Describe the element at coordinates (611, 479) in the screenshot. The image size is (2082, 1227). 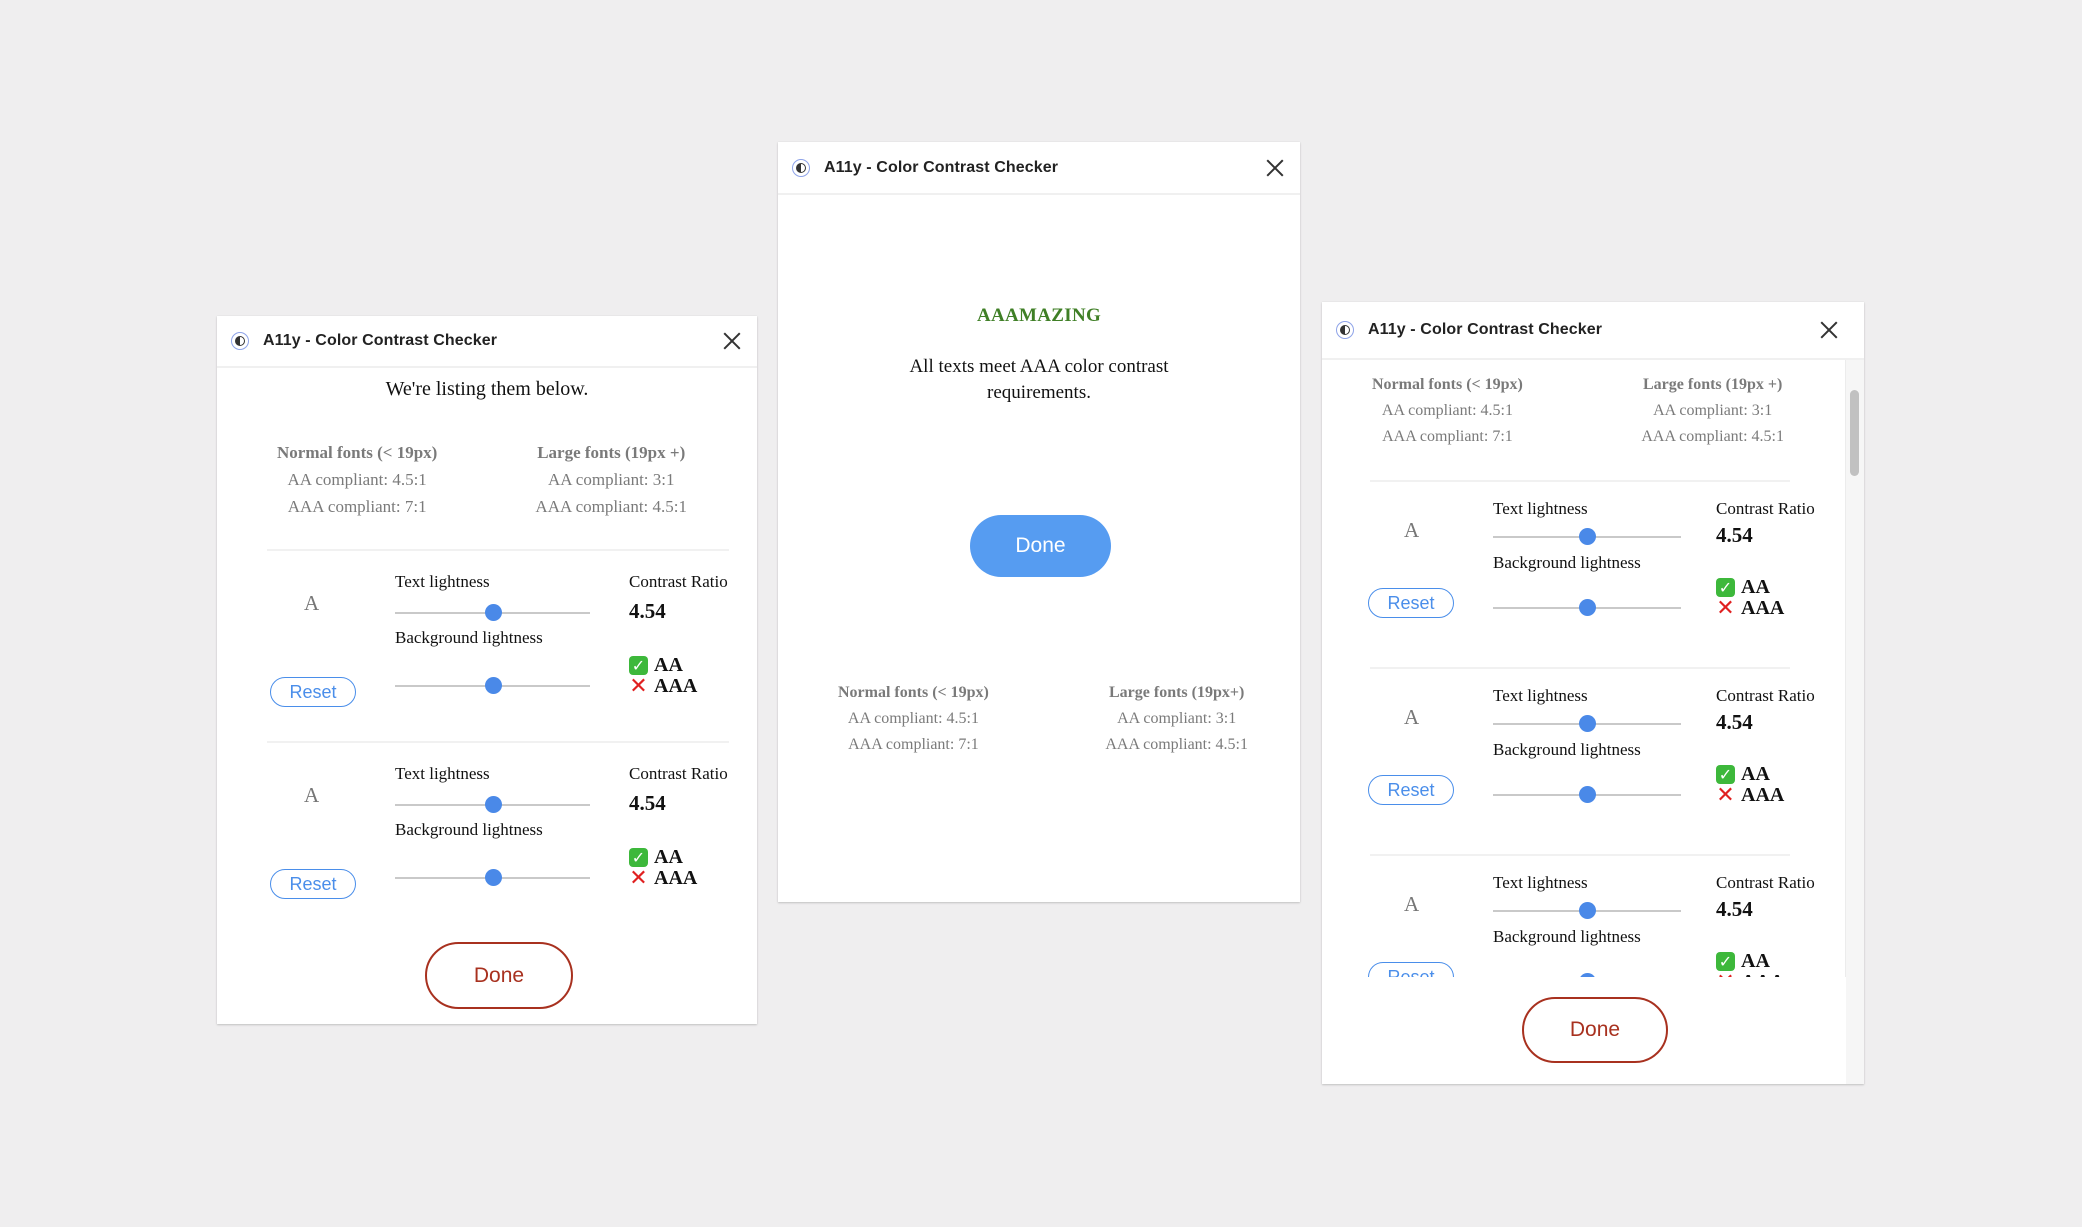
I see `legend-aa: AA compliant: 3:1` at that location.